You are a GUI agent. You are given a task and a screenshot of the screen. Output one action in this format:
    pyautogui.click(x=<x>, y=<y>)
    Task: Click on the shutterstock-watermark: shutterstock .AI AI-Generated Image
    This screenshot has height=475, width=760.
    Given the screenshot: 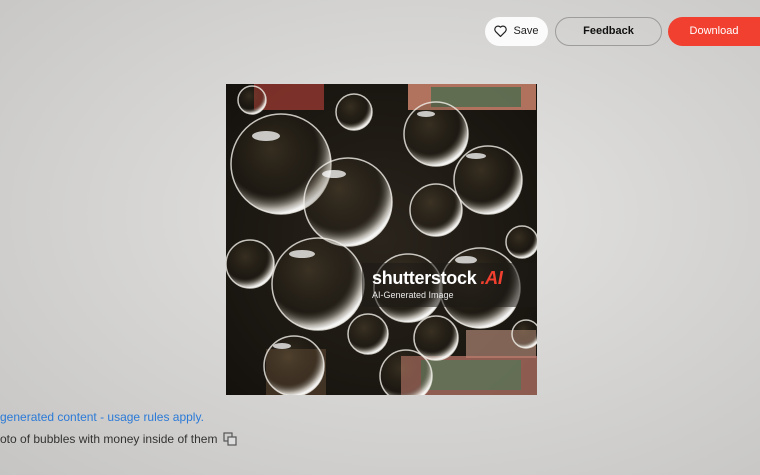 What is the action you would take?
    pyautogui.click(x=449, y=285)
    